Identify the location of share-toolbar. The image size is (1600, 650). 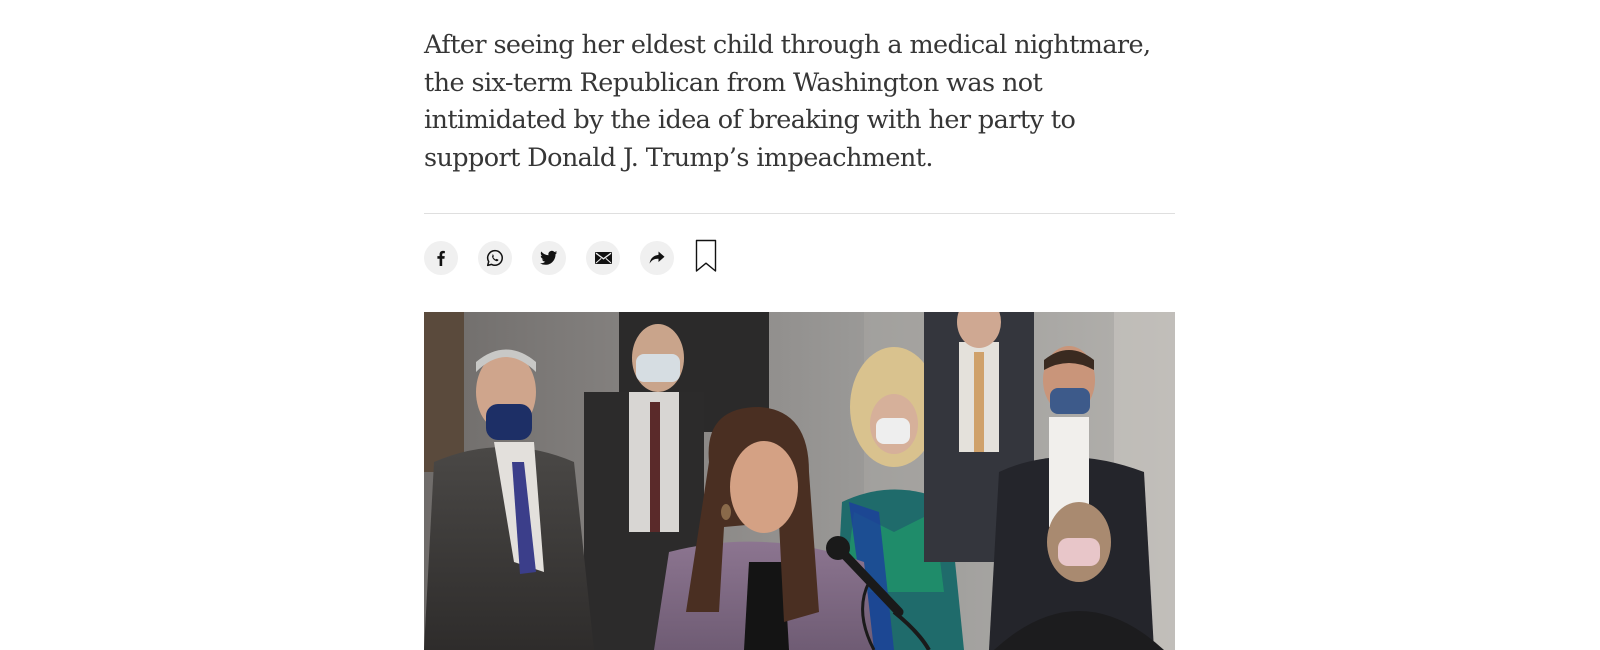
(571, 258).